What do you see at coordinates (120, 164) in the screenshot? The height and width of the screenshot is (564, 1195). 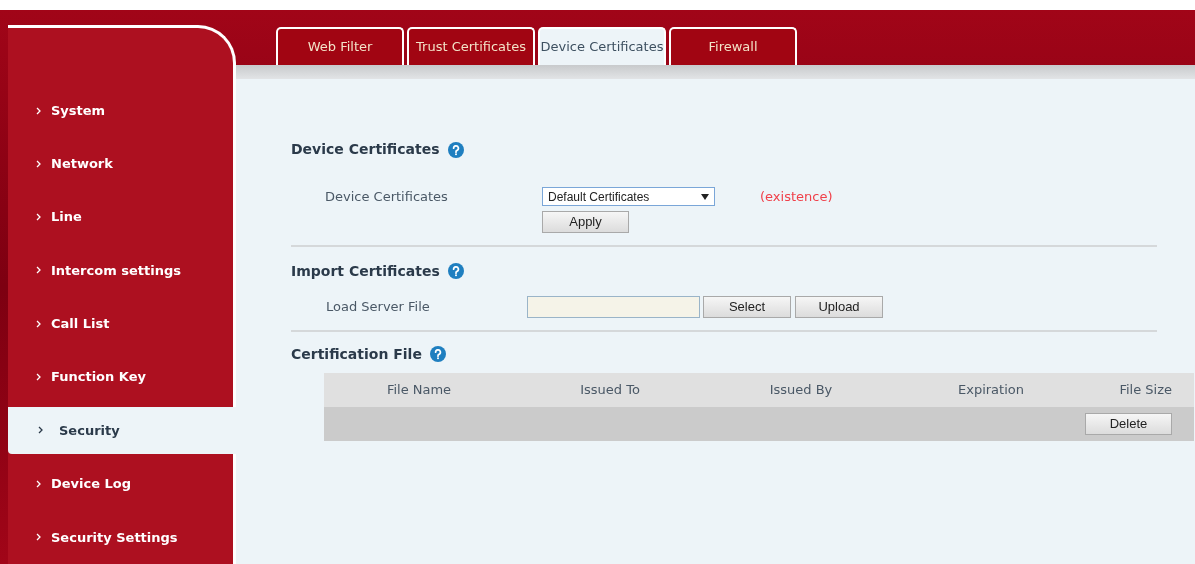 I see `sidebar-item: Network` at bounding box center [120, 164].